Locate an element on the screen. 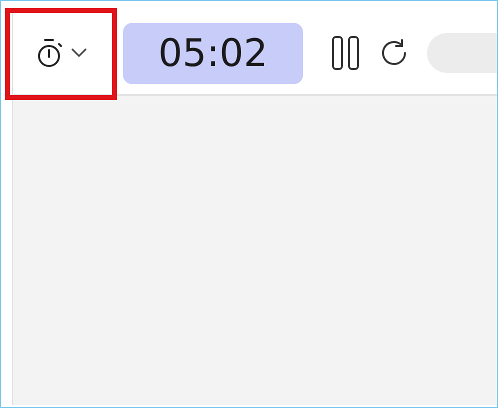 This screenshot has width=498, height=408. pause-button is located at coordinates (346, 53).